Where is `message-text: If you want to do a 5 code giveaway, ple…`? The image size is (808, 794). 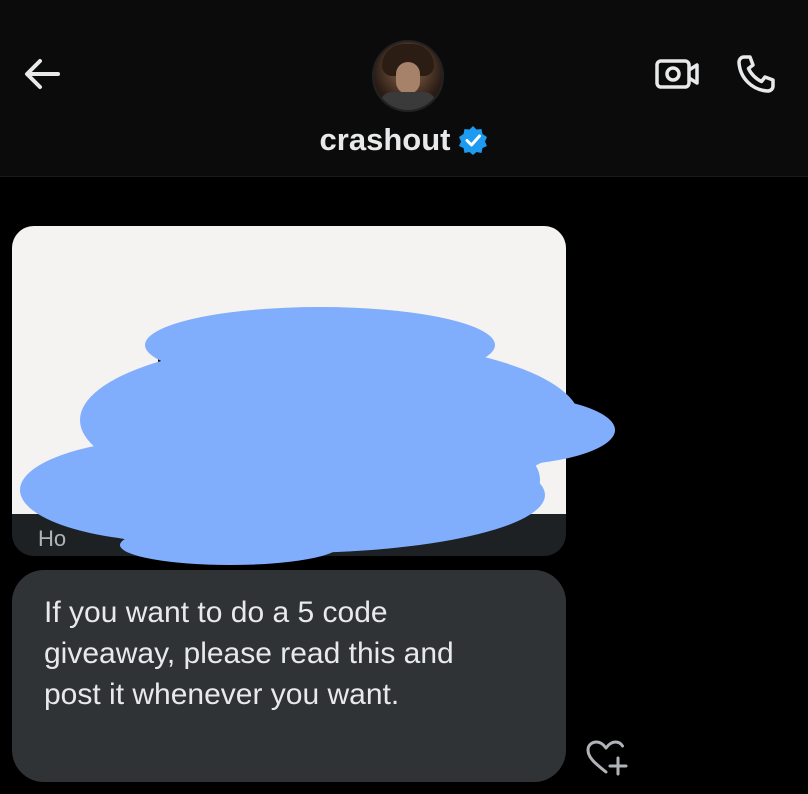 message-text: If you want to do a 5 code giveaway, ple… is located at coordinates (249, 653).